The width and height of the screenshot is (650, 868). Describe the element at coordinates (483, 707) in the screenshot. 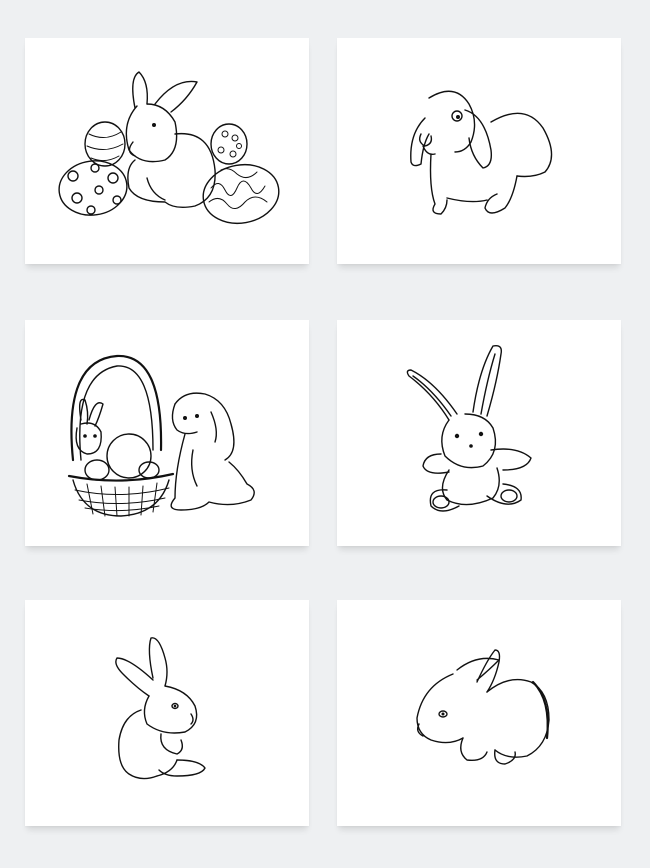

I see `crouching-bunny-icon` at that location.